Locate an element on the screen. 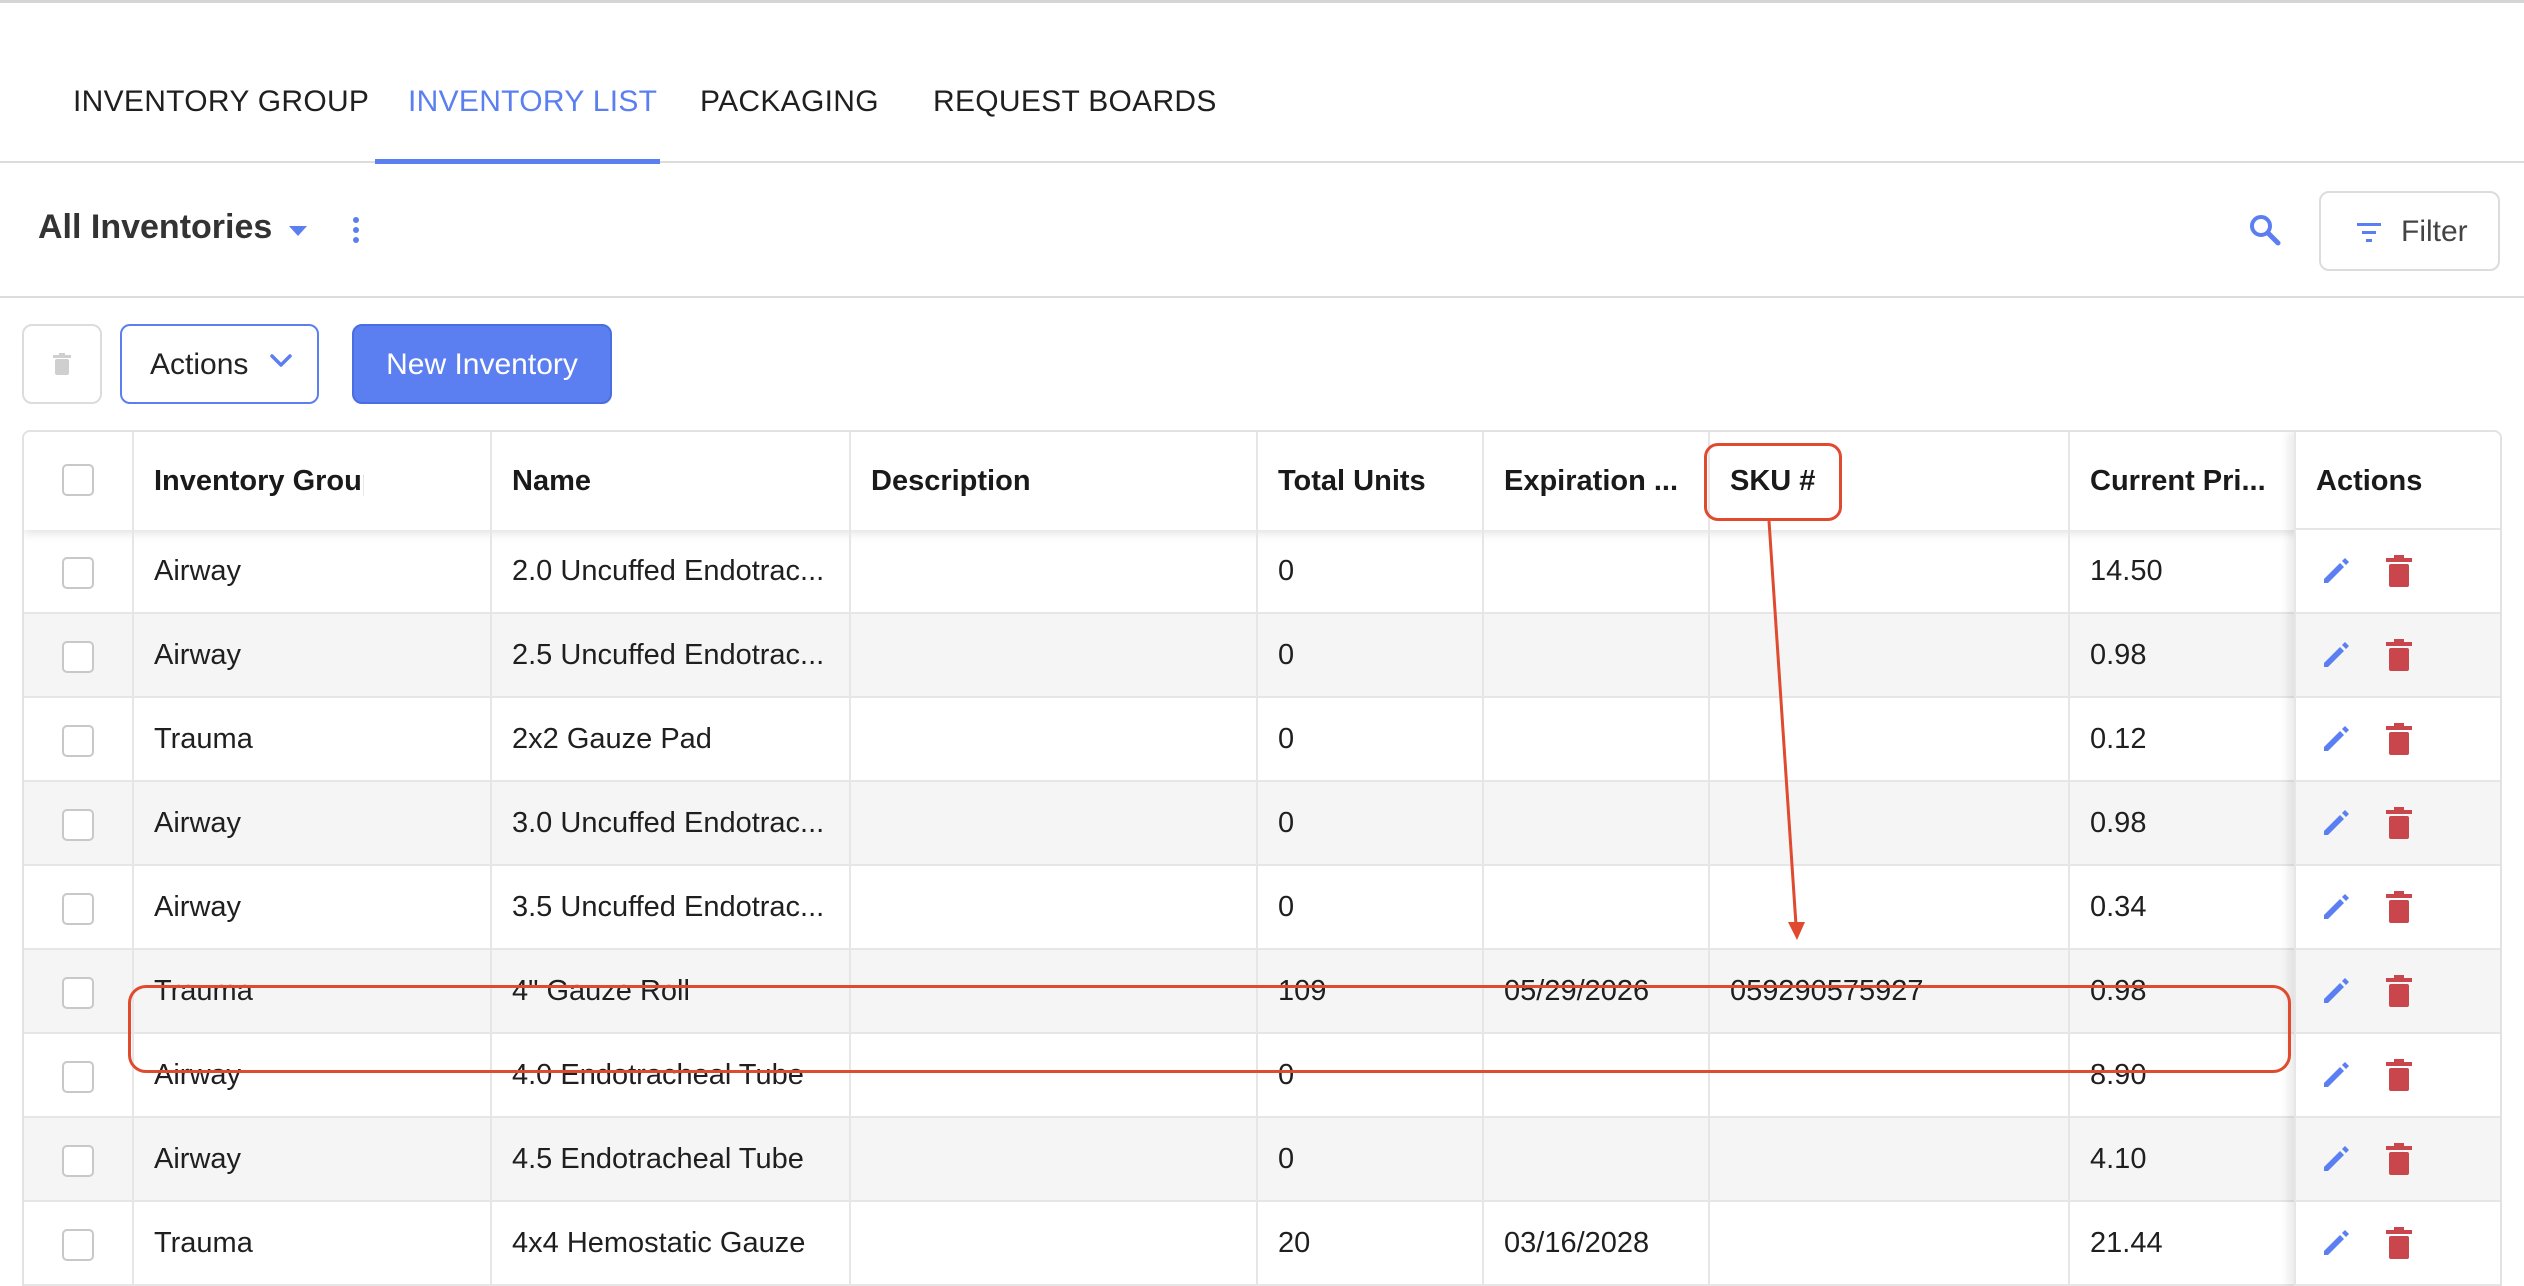  new-inventory-button: New Inventory is located at coordinates (482, 364).